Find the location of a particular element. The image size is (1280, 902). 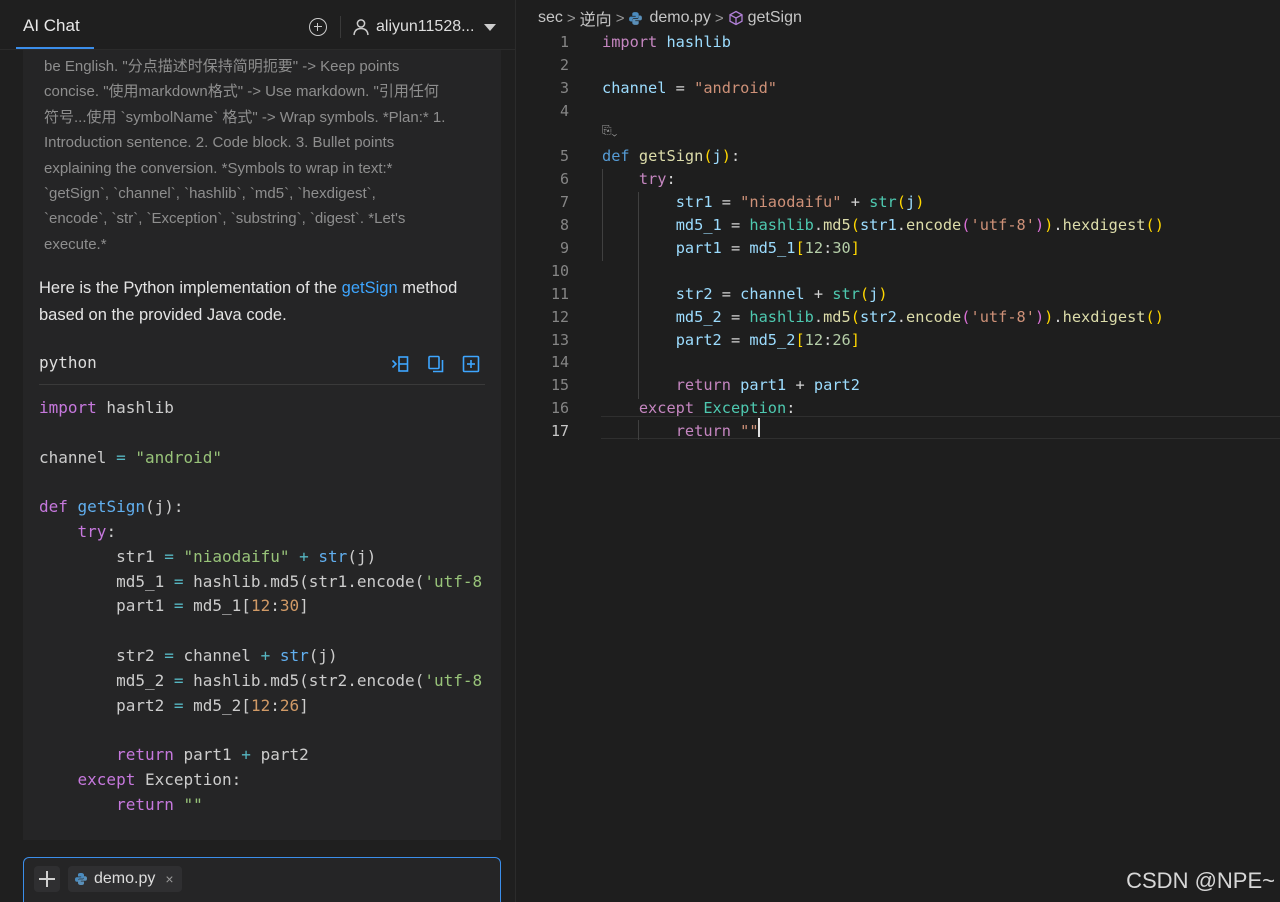

code-token: md5 is located at coordinates (837, 225).